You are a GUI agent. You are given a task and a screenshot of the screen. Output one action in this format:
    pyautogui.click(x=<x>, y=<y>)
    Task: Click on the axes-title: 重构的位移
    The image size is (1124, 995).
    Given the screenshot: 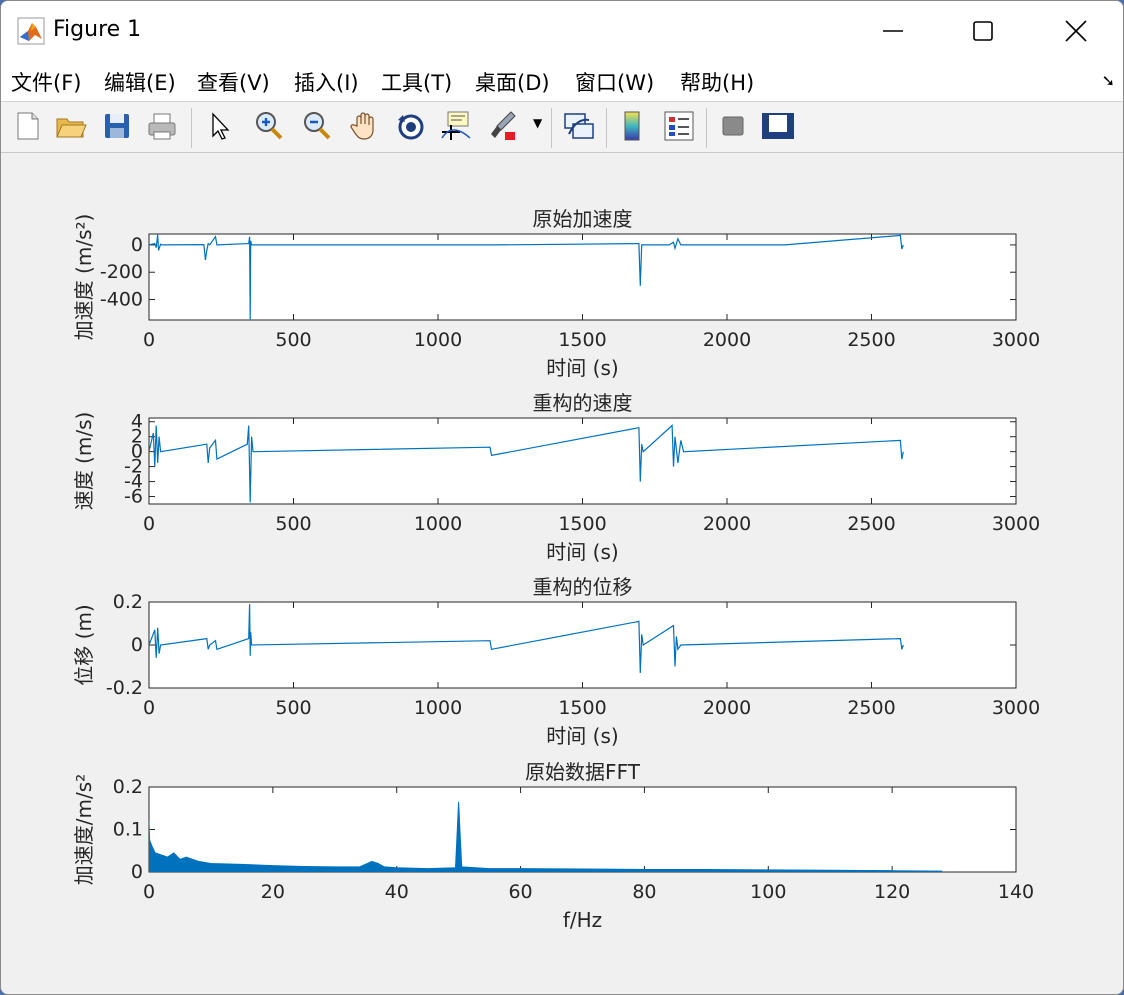 What is the action you would take?
    pyautogui.click(x=583, y=587)
    